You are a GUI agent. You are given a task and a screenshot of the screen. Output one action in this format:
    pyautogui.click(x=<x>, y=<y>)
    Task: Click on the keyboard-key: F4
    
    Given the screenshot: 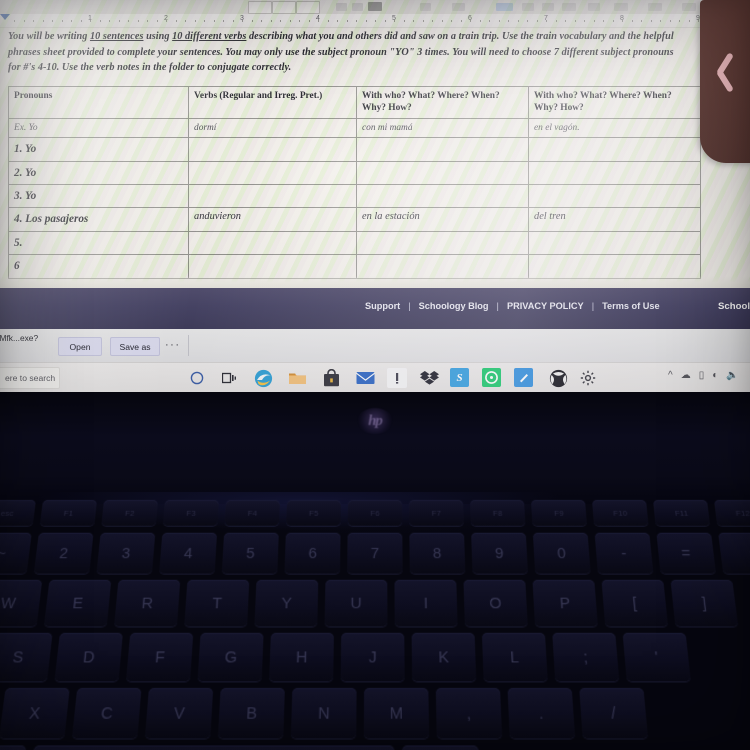 What is the action you would take?
    pyautogui.click(x=252, y=513)
    